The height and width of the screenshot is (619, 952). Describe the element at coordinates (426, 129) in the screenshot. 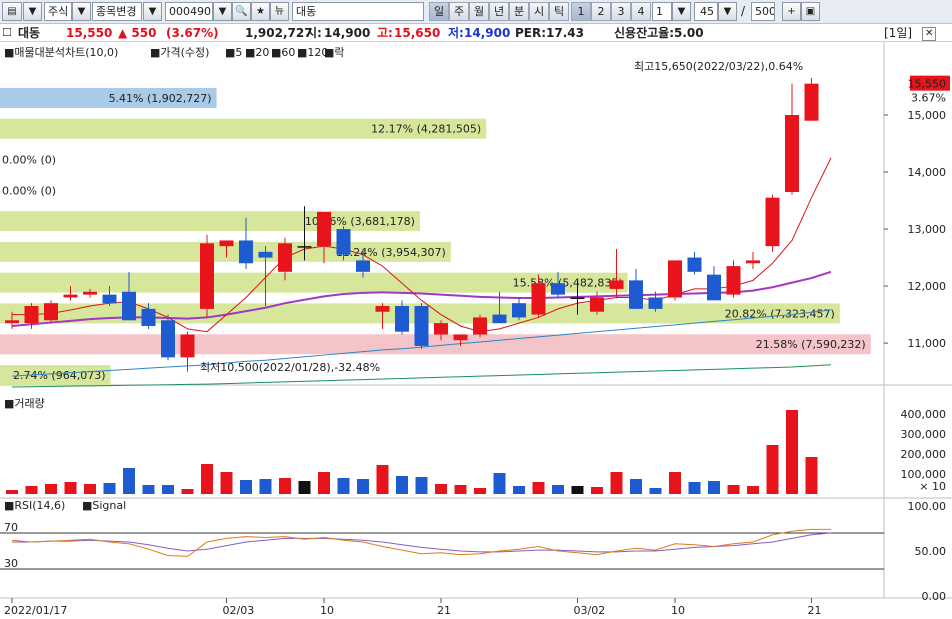

I see `profile-label: 12.17% (4,281,505)` at that location.